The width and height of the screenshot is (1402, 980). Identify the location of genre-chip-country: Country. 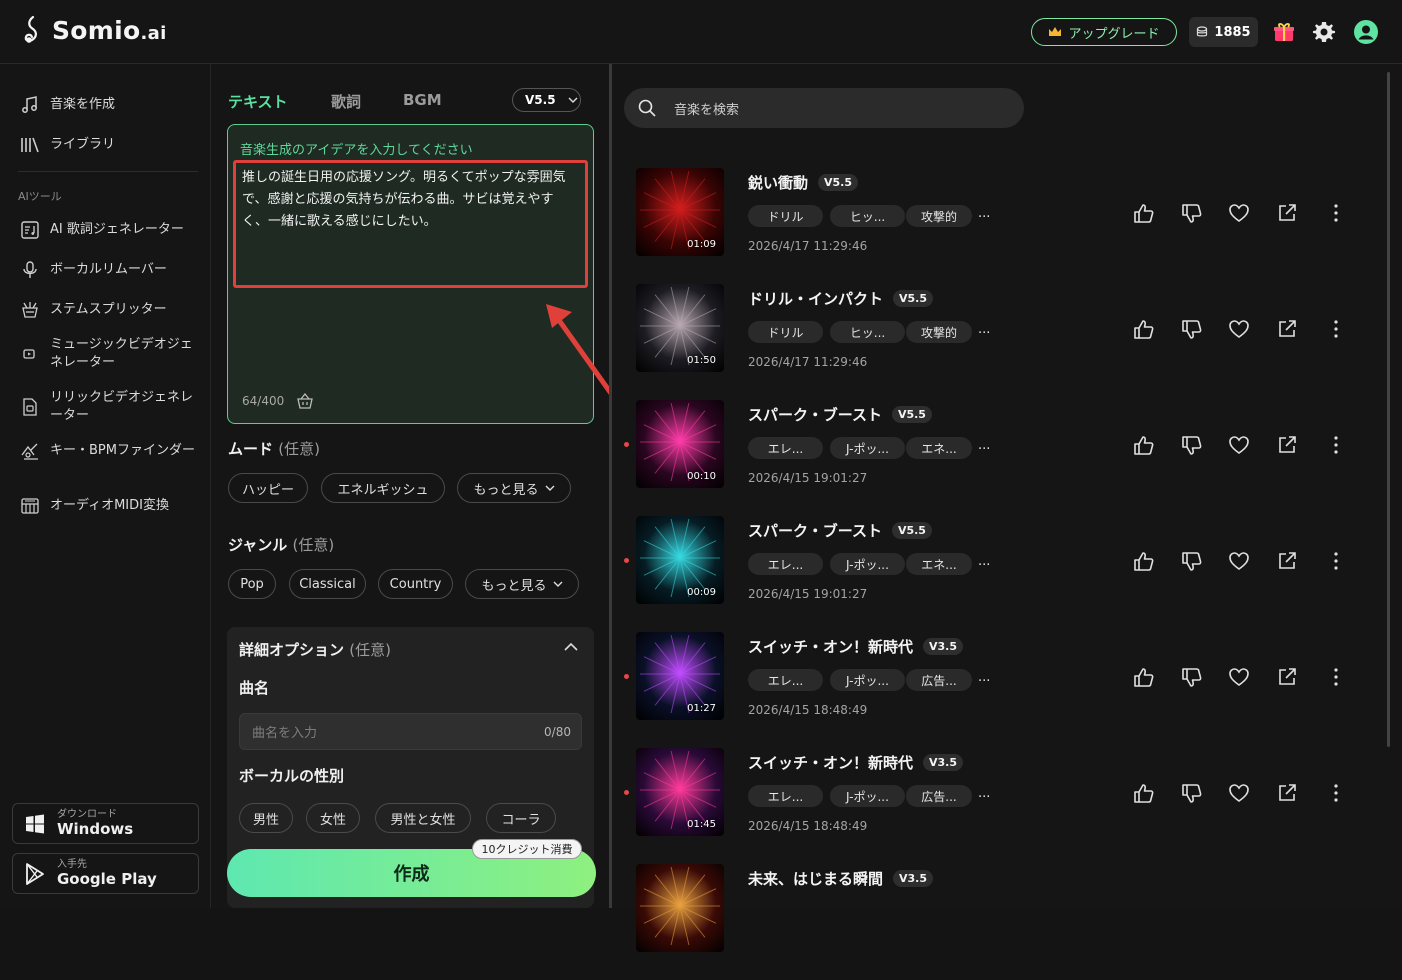
(415, 584).